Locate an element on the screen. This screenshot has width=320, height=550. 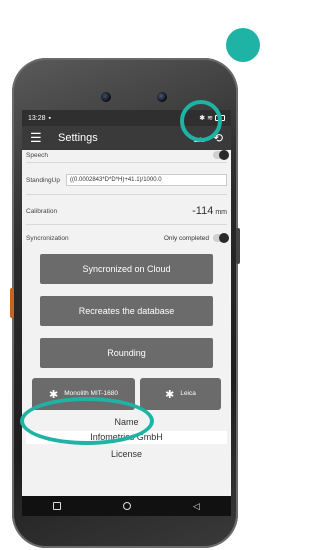
page-title: Settings is located at coordinates (78, 138).